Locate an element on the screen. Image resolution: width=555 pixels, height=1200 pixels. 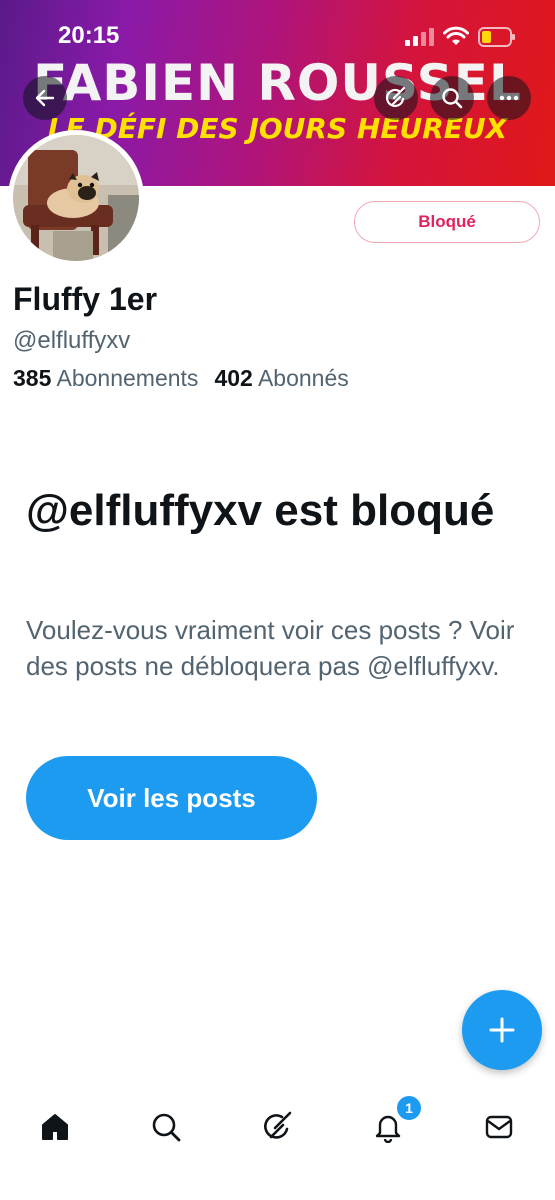
search-button is located at coordinates (452, 98).